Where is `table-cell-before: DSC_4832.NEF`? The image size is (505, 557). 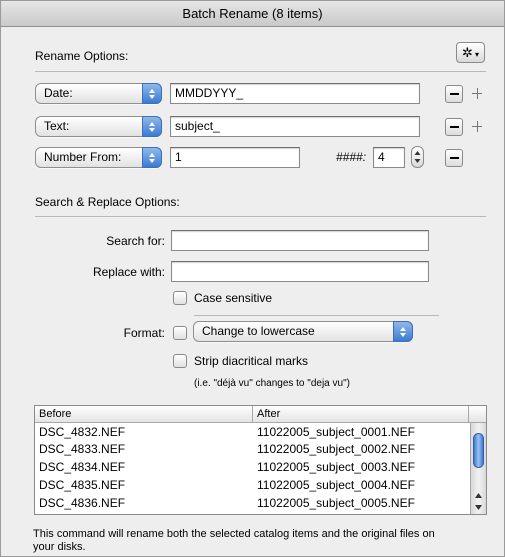
table-cell-before: DSC_4832.NEF is located at coordinates (82, 432).